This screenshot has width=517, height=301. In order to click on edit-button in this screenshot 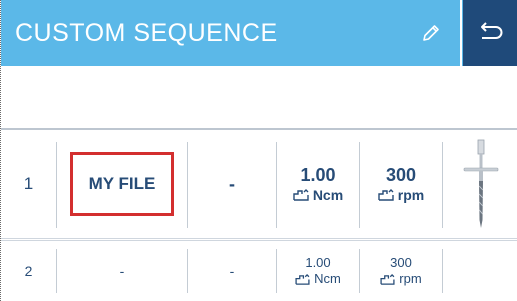, I will do `click(431, 33)`.